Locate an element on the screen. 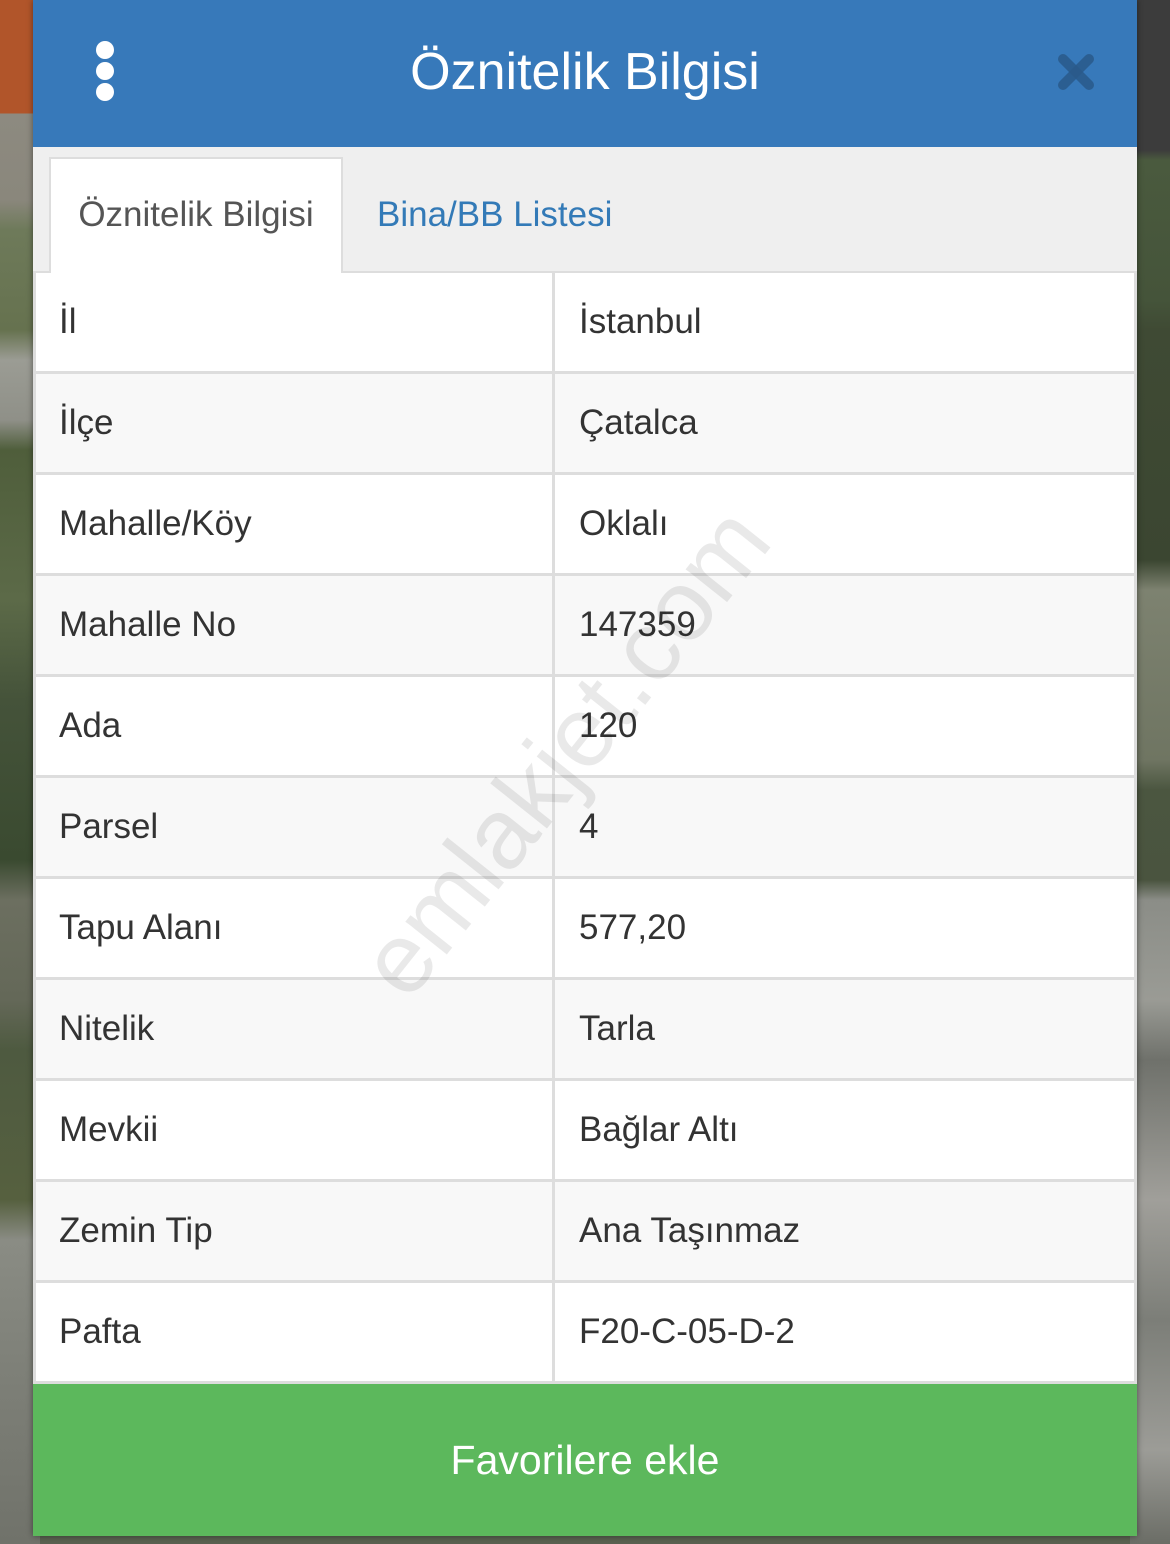 The width and height of the screenshot is (1170, 1544). attribute-label: Parsel is located at coordinates (295, 827).